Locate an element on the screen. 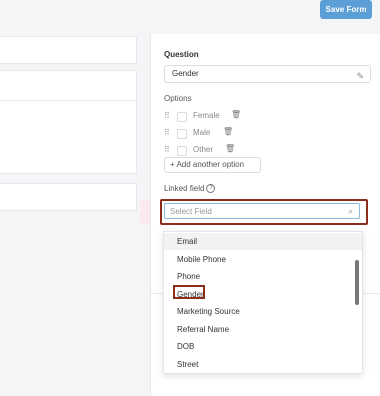  dropdown-item-dob: DOB is located at coordinates (263, 346).